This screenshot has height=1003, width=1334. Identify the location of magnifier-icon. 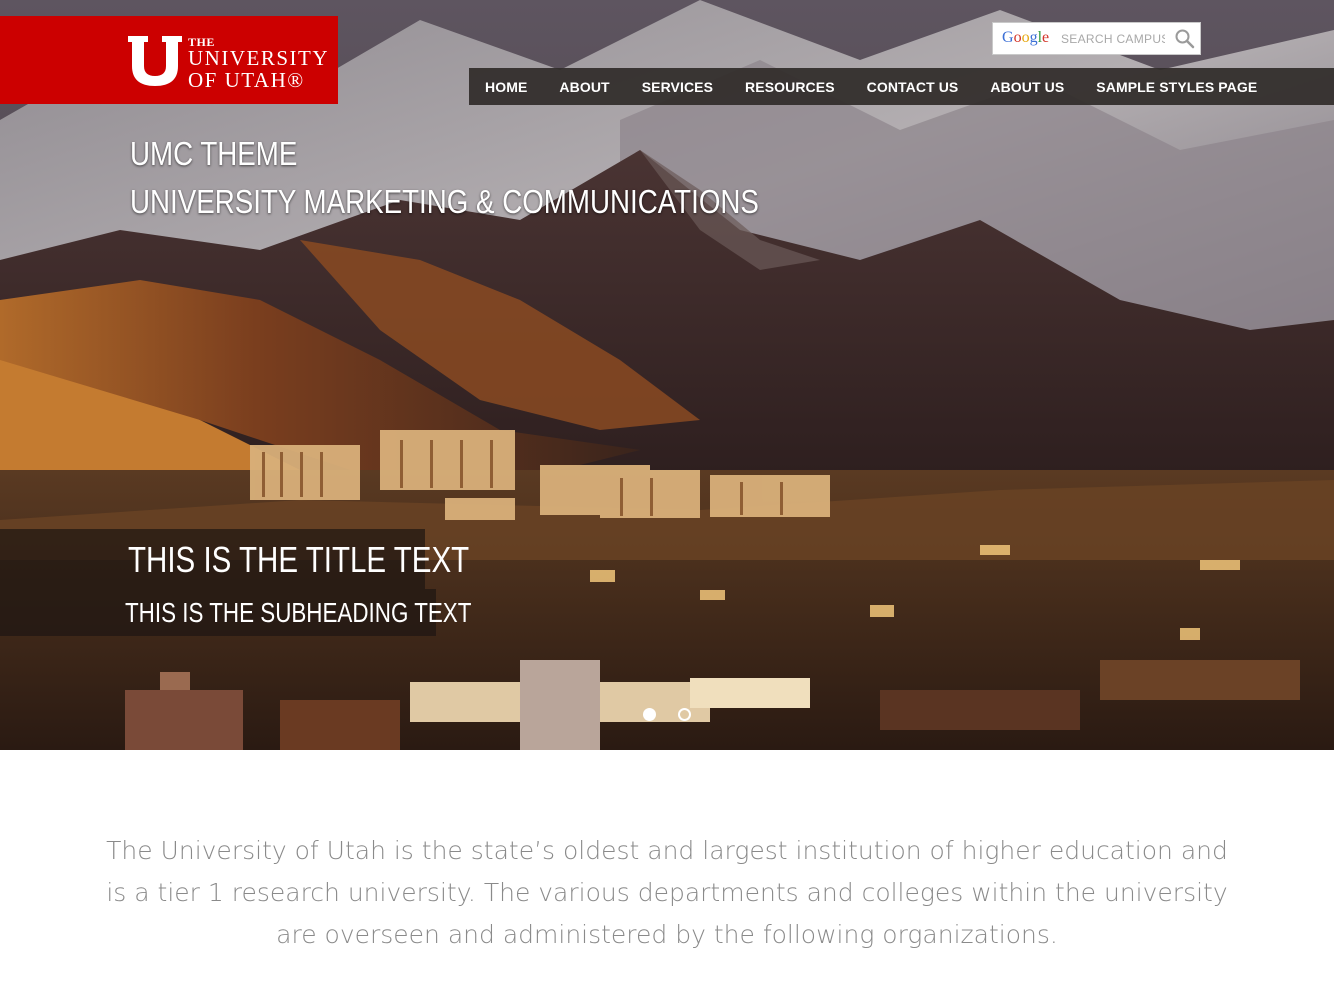
(1185, 39).